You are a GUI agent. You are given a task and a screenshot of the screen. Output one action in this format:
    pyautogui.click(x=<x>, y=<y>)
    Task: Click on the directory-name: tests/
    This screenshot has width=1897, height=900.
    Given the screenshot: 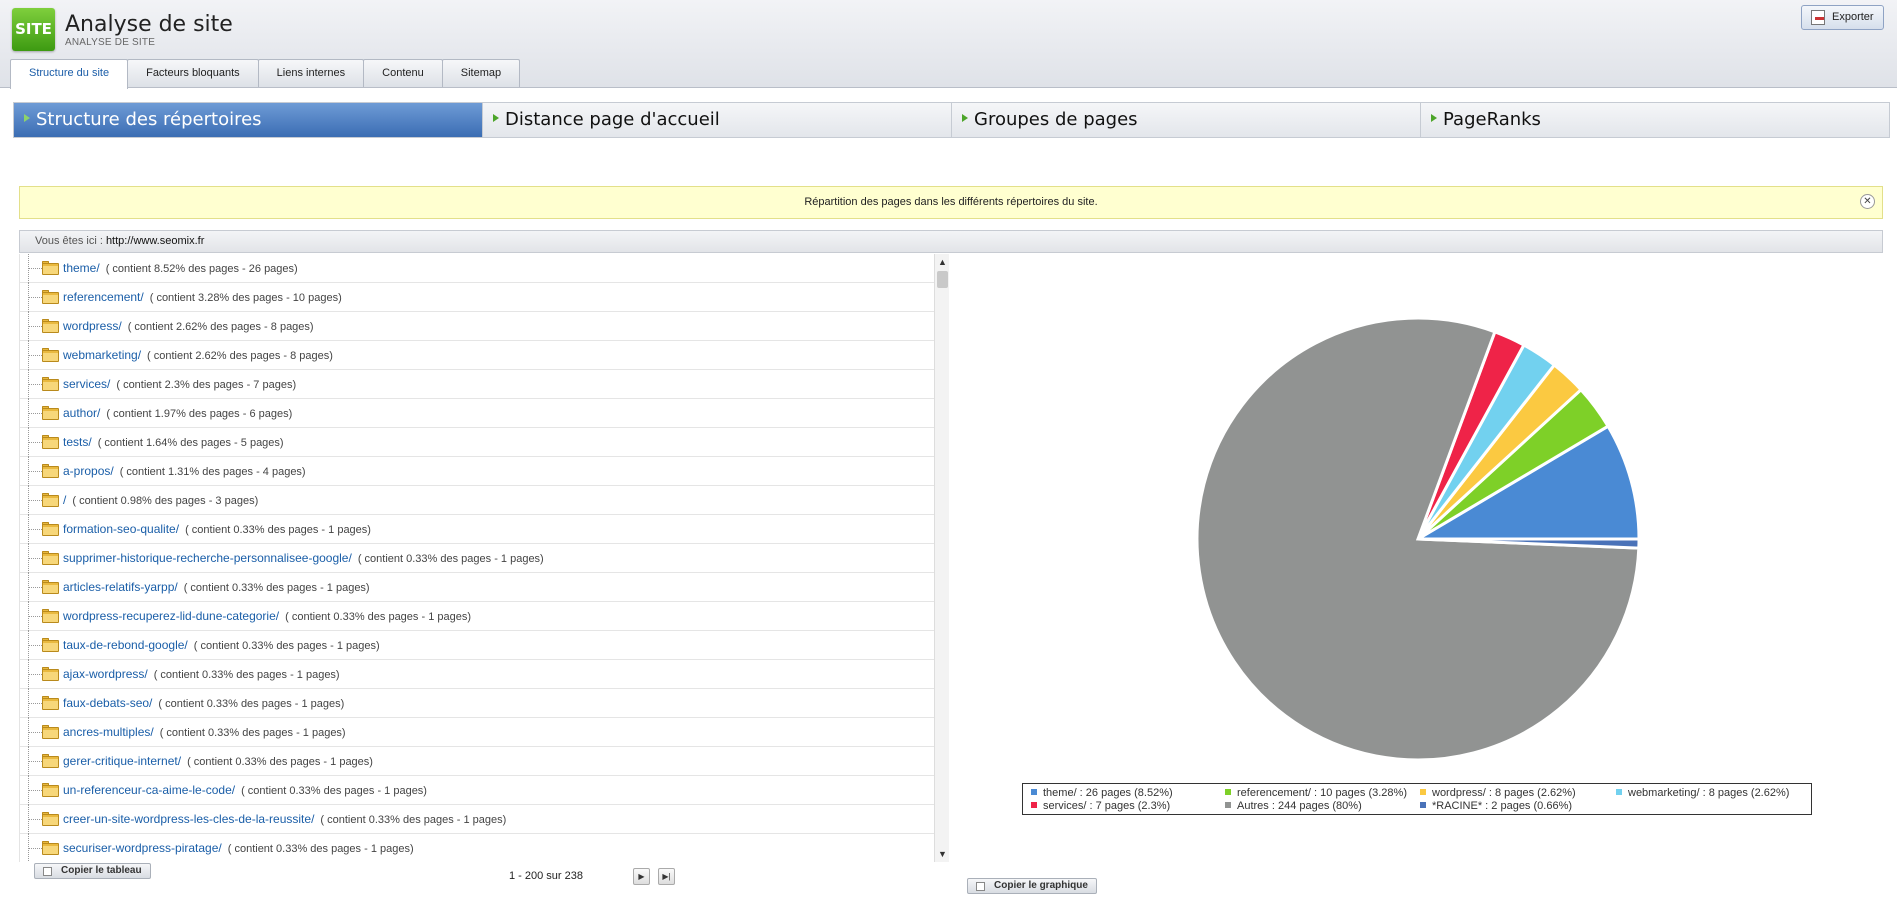 What is the action you would take?
    pyautogui.click(x=77, y=442)
    